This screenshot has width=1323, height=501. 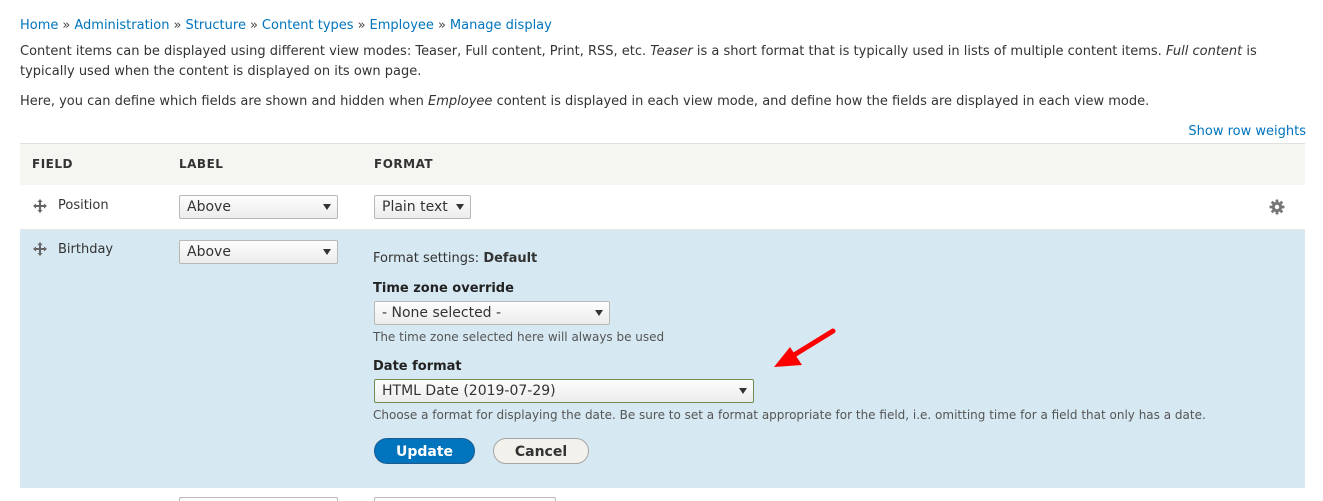 What do you see at coordinates (442, 313) in the screenshot?
I see `select-value: - None selected -` at bounding box center [442, 313].